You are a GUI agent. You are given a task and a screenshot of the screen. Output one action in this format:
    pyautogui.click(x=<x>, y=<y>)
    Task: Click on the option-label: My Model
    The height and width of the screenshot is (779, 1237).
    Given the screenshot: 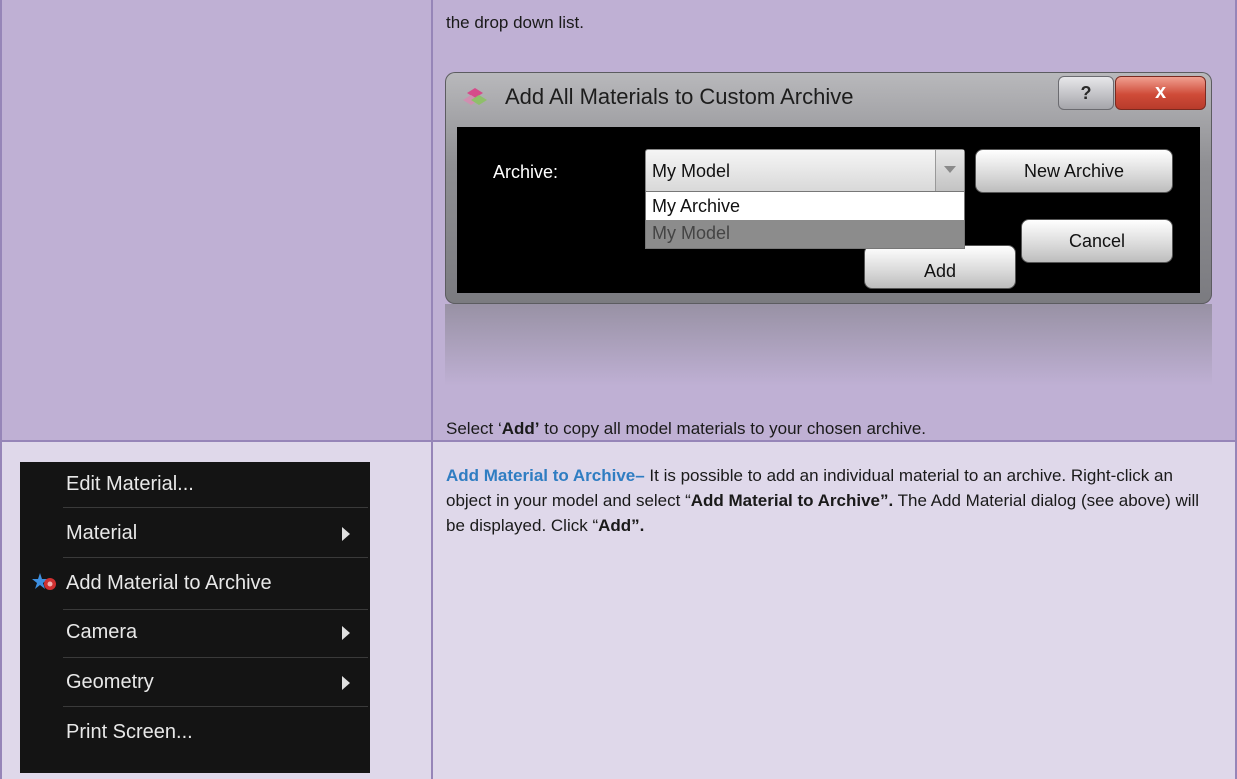 What is the action you would take?
    pyautogui.click(x=691, y=233)
    